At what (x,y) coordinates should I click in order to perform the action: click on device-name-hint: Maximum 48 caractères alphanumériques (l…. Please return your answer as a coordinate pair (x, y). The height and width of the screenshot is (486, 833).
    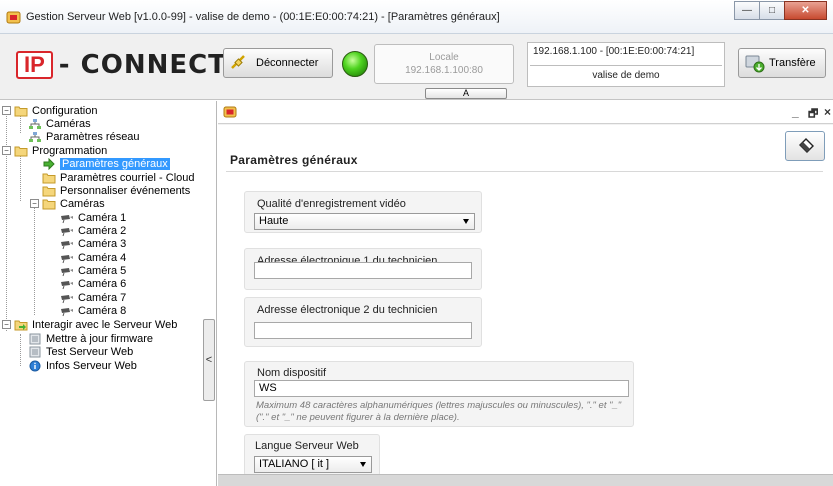
    Looking at the image, I should click on (439, 411).